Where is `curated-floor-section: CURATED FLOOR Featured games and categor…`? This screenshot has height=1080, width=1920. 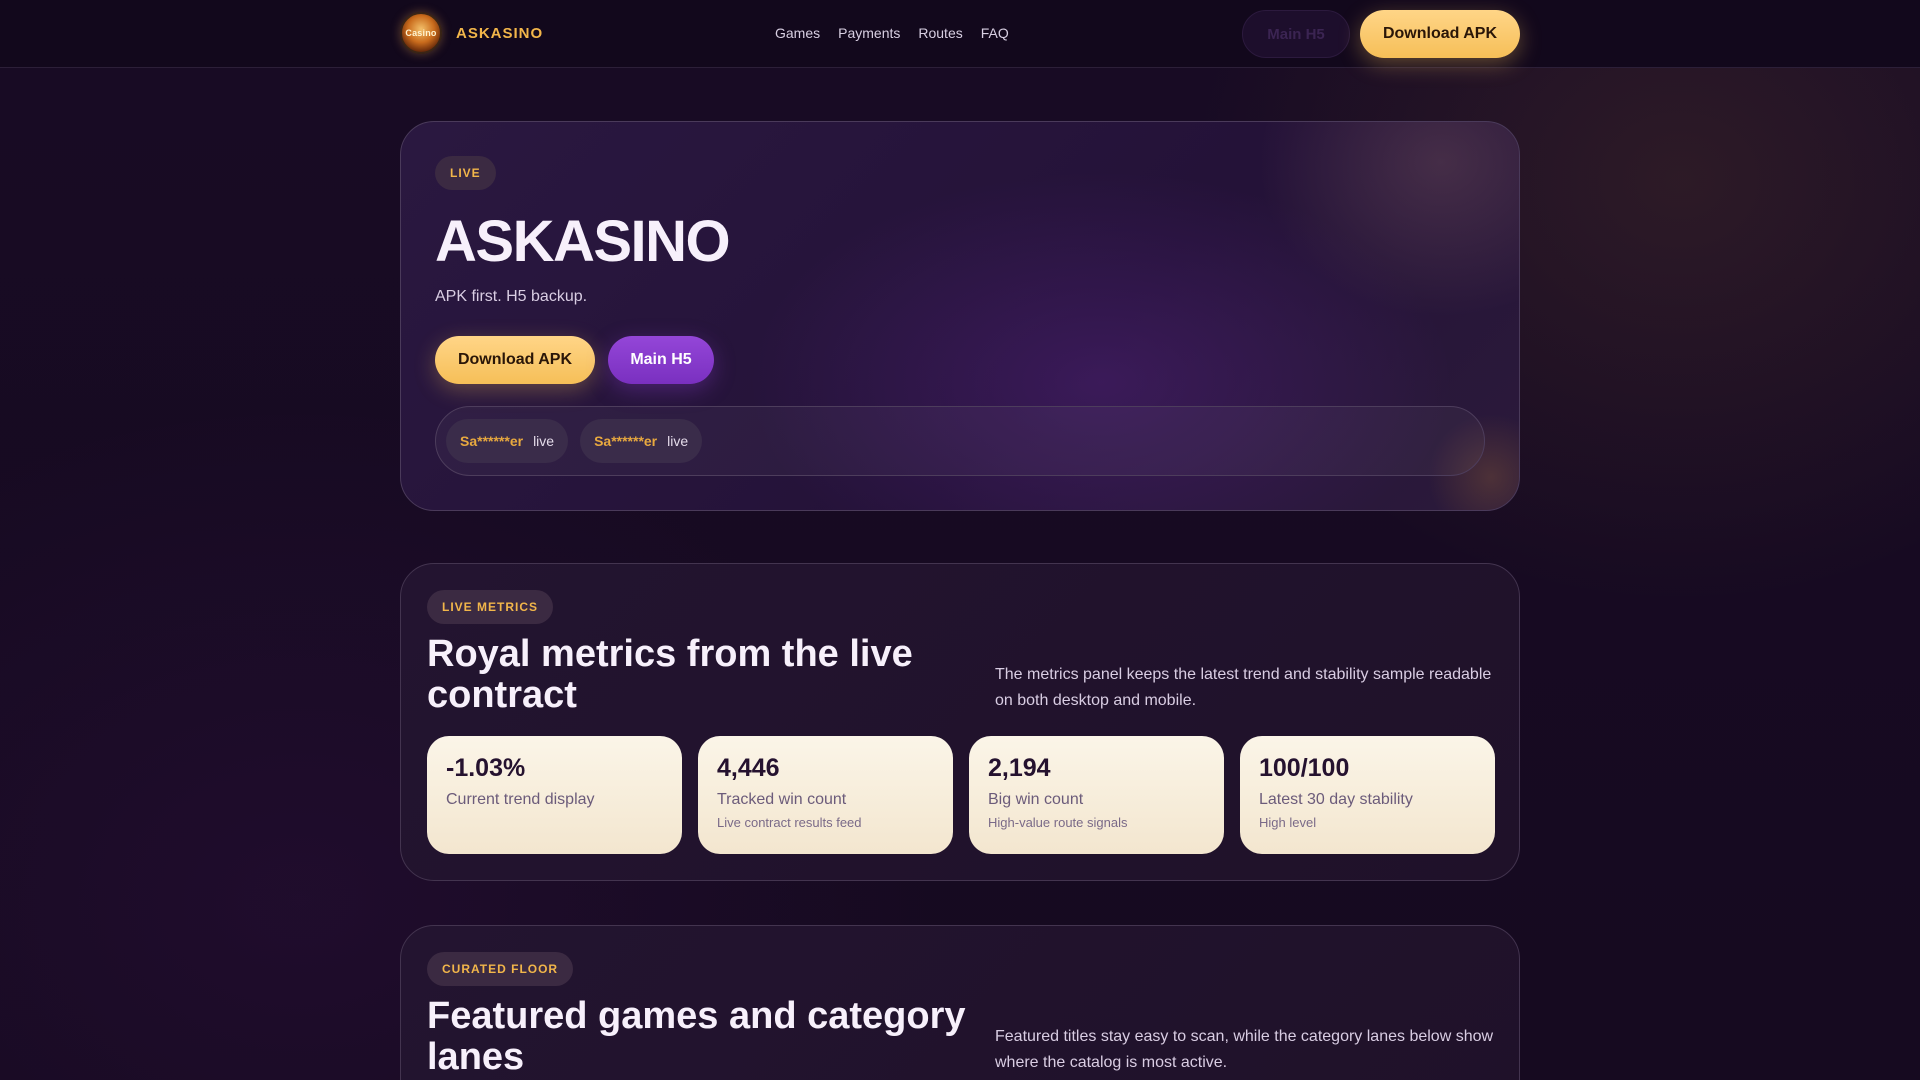
curated-floor-section: CURATED FLOOR Featured games and categor… is located at coordinates (960, 1002).